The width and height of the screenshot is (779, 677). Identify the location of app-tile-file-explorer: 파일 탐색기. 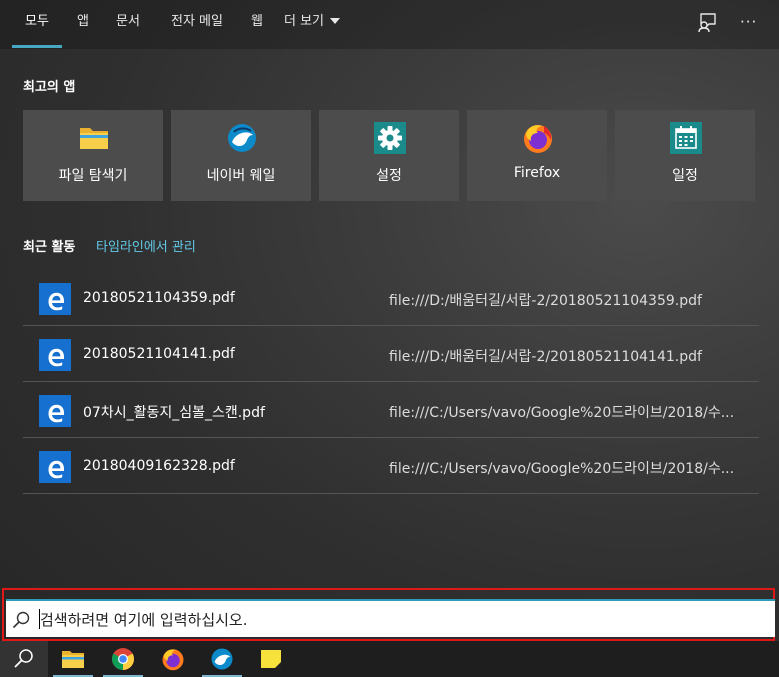
(93, 155).